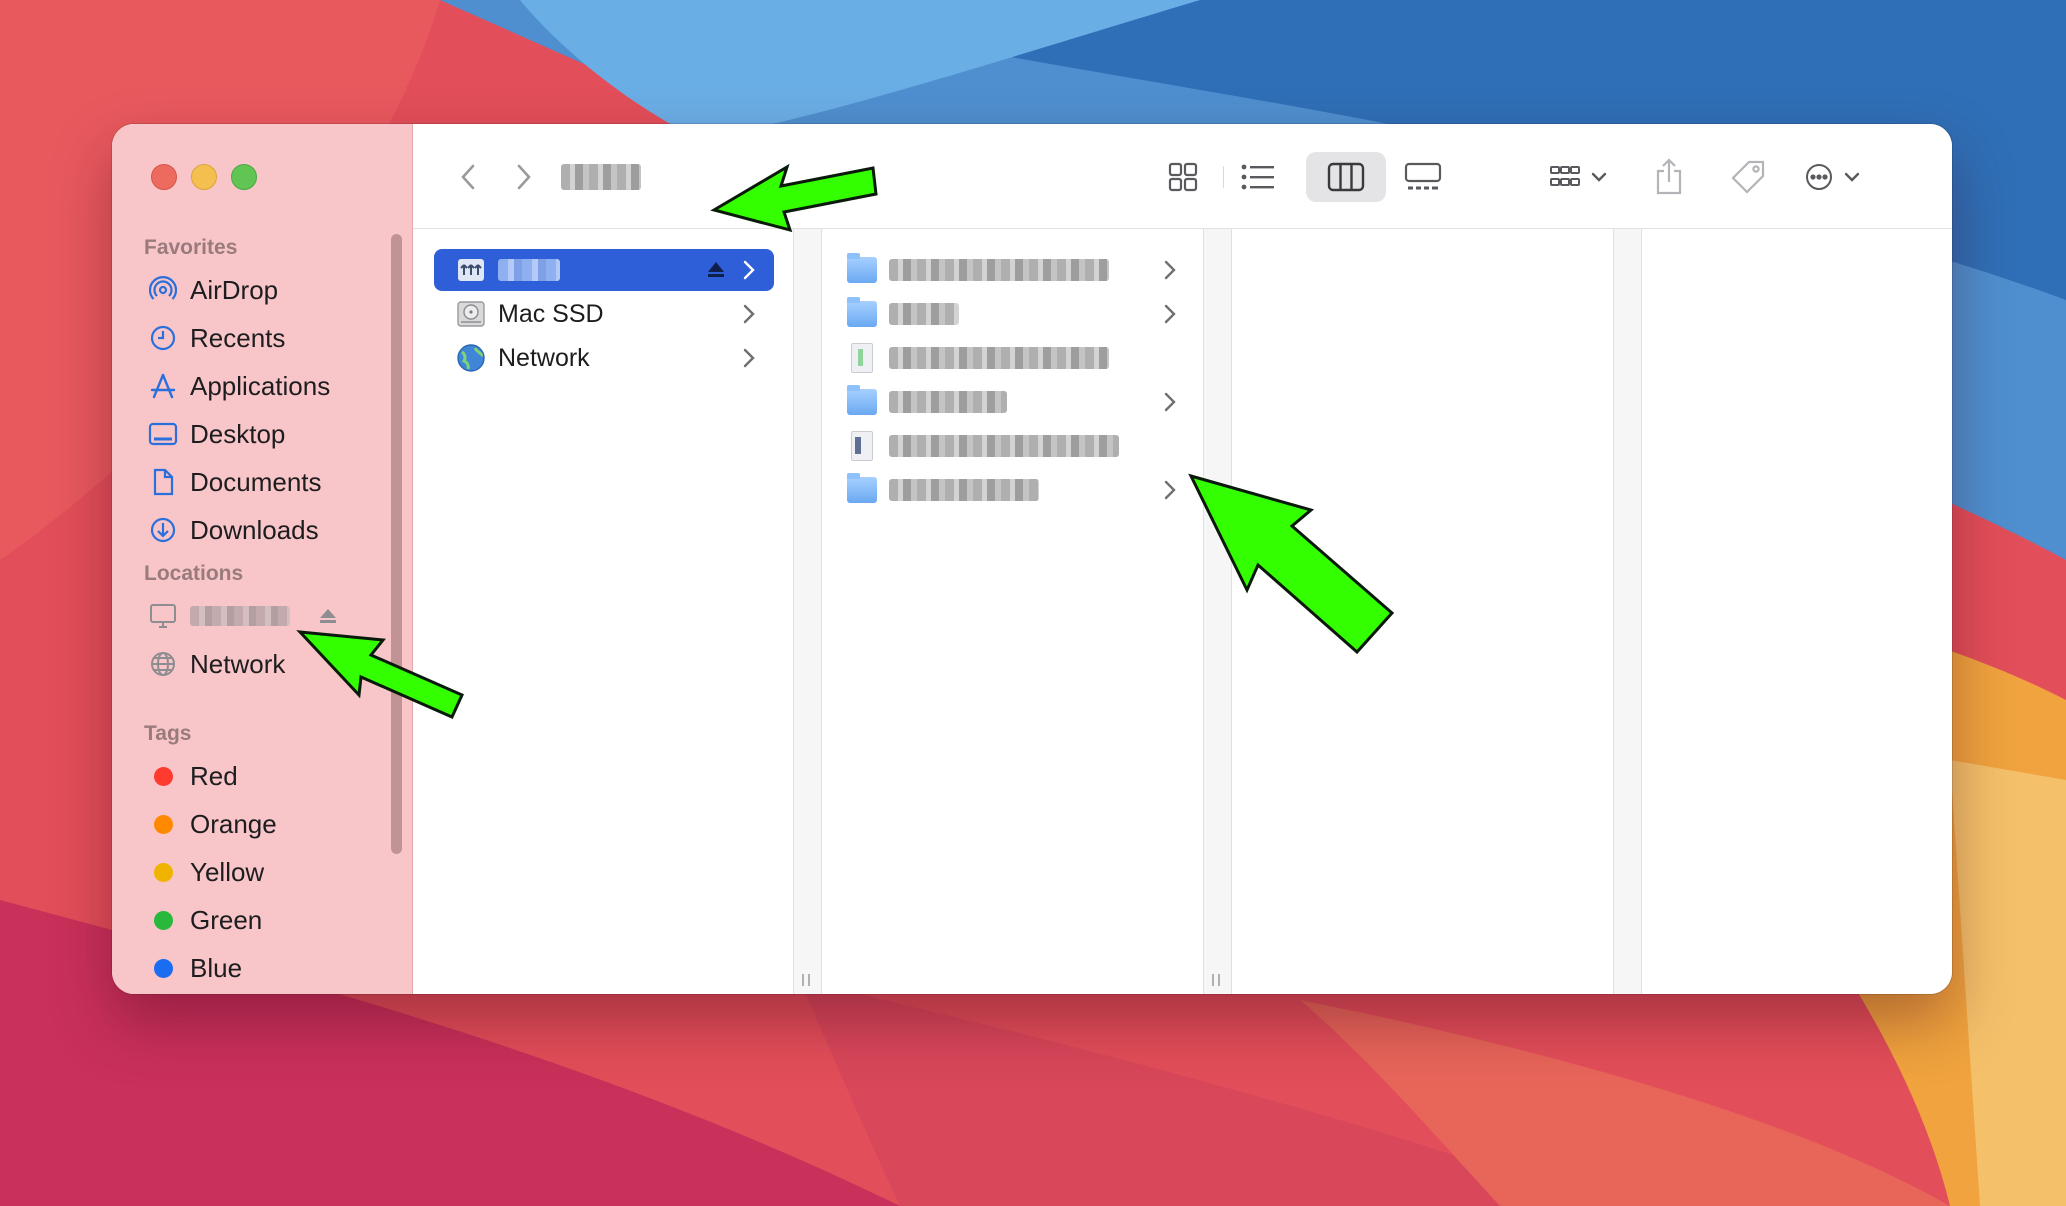 This screenshot has width=2066, height=1206. I want to click on icon-view-icon, so click(1183, 177).